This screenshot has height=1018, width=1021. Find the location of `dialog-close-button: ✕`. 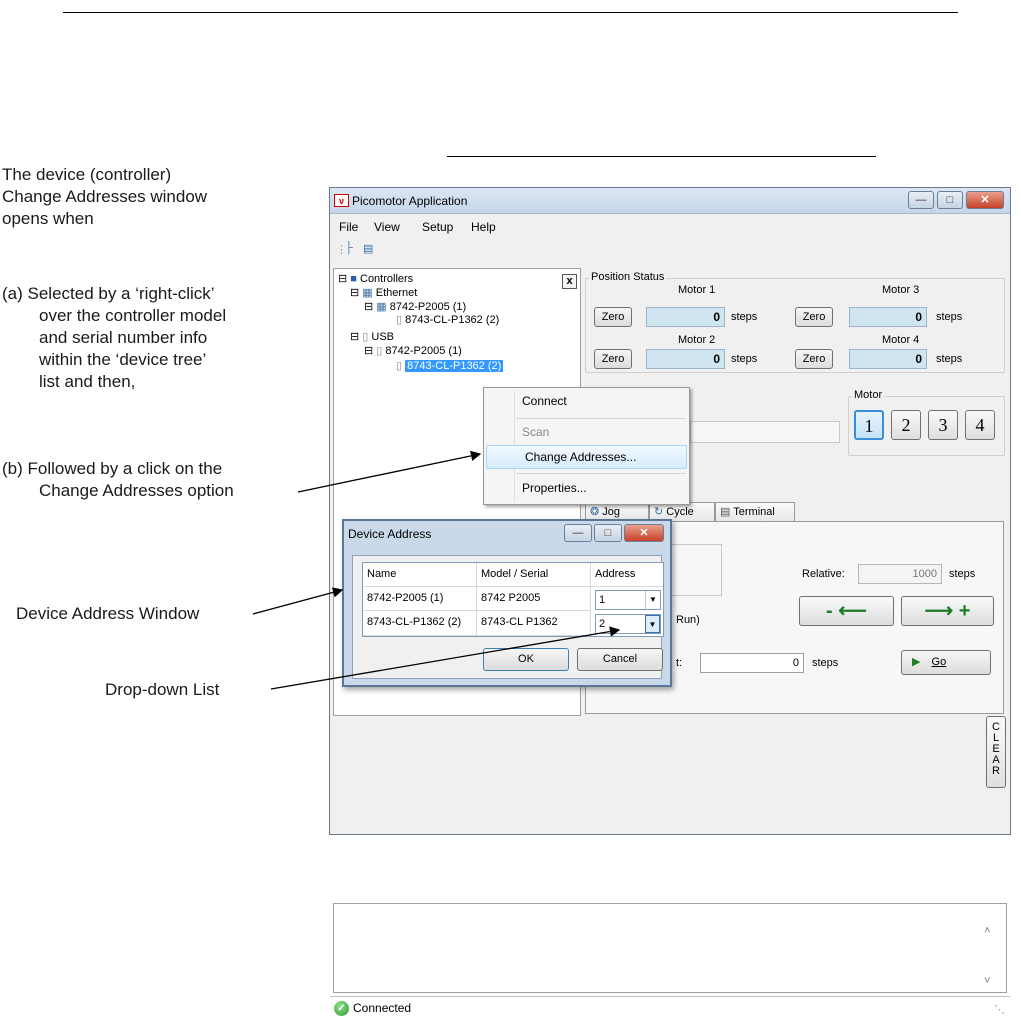

dialog-close-button: ✕ is located at coordinates (644, 533).